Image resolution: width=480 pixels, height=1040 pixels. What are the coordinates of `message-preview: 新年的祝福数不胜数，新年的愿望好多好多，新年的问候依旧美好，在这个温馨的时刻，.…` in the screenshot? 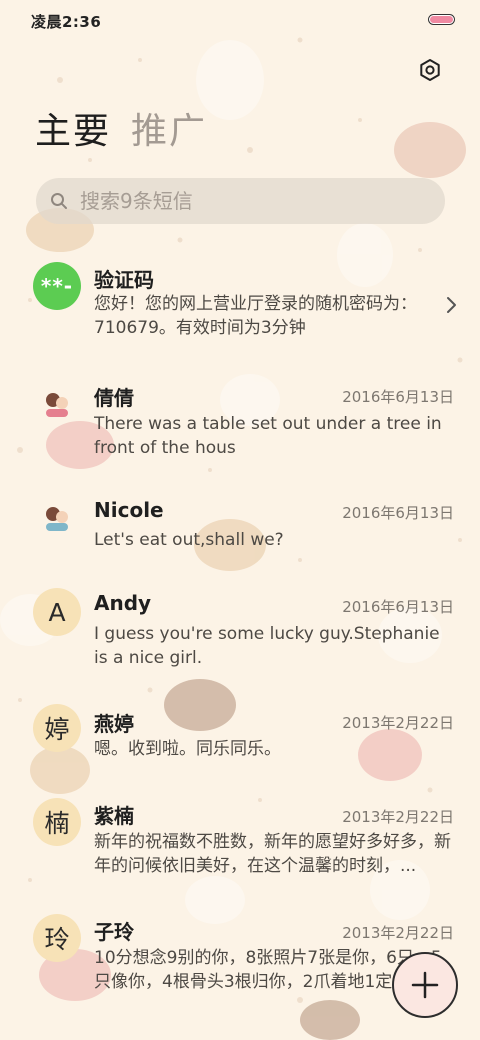 It's located at (272, 854).